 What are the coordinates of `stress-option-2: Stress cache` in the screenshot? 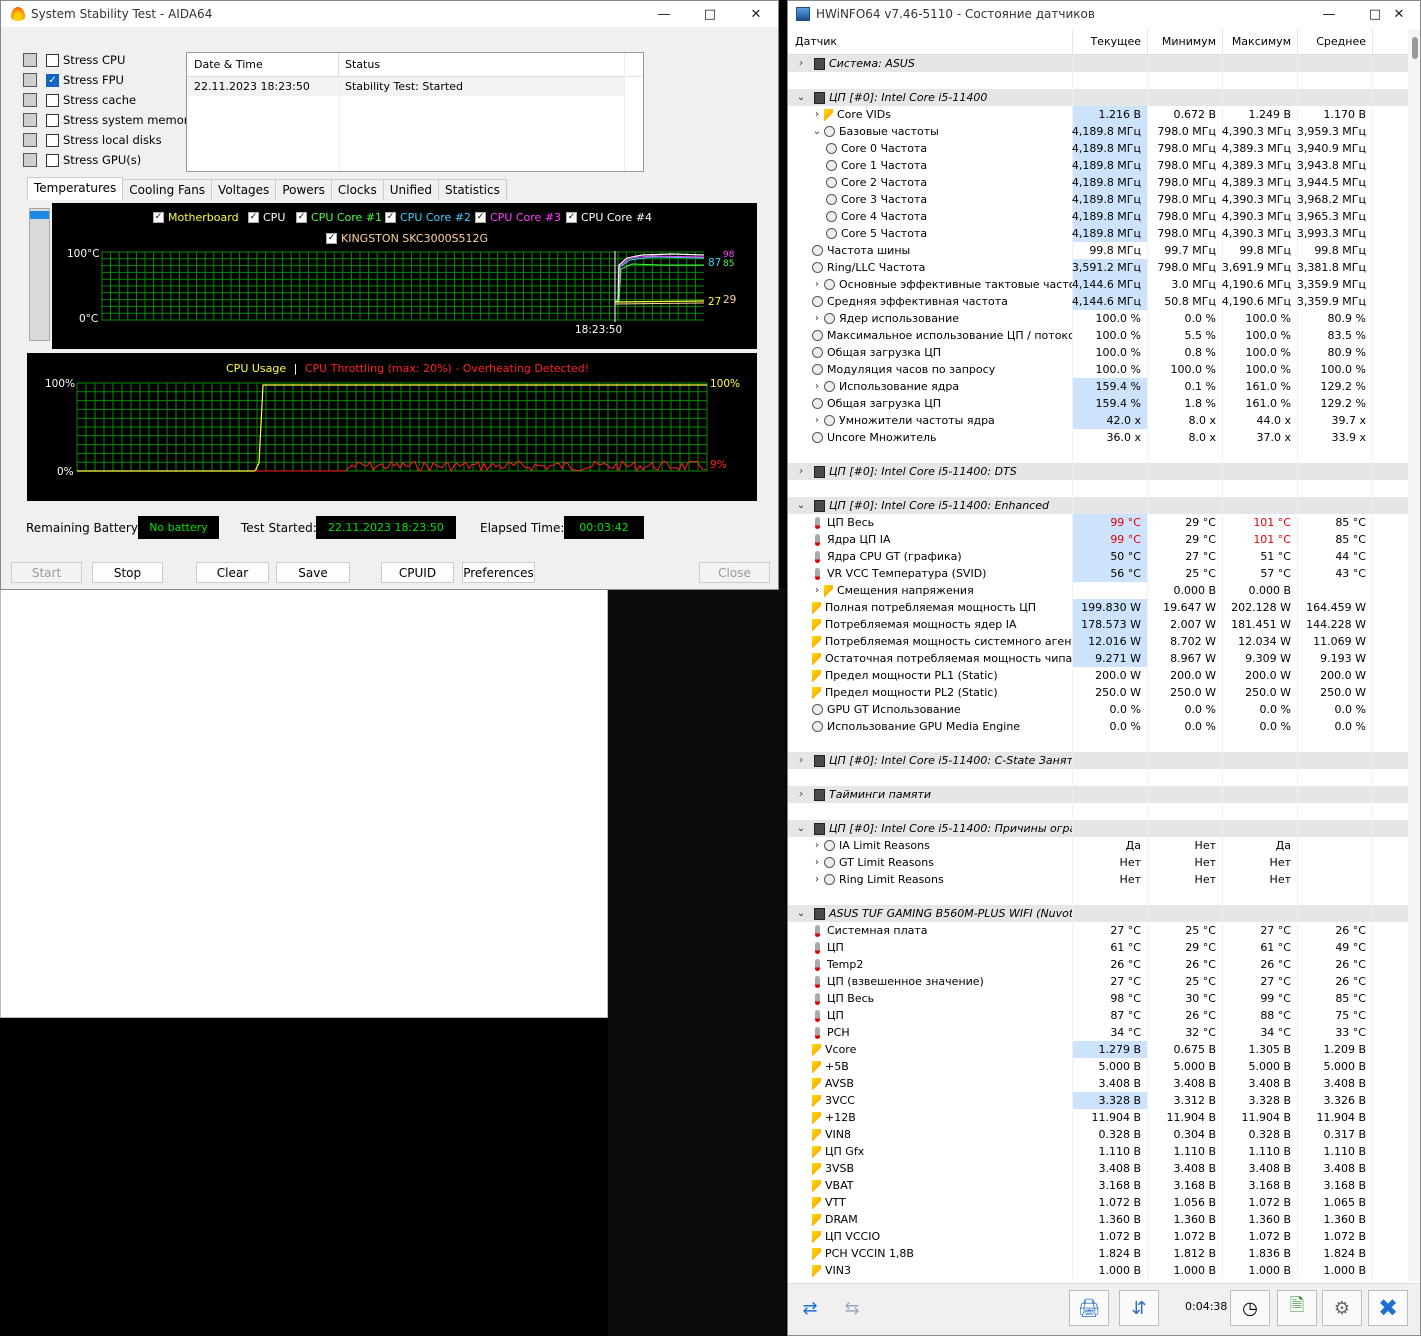 It's located at (79, 100).